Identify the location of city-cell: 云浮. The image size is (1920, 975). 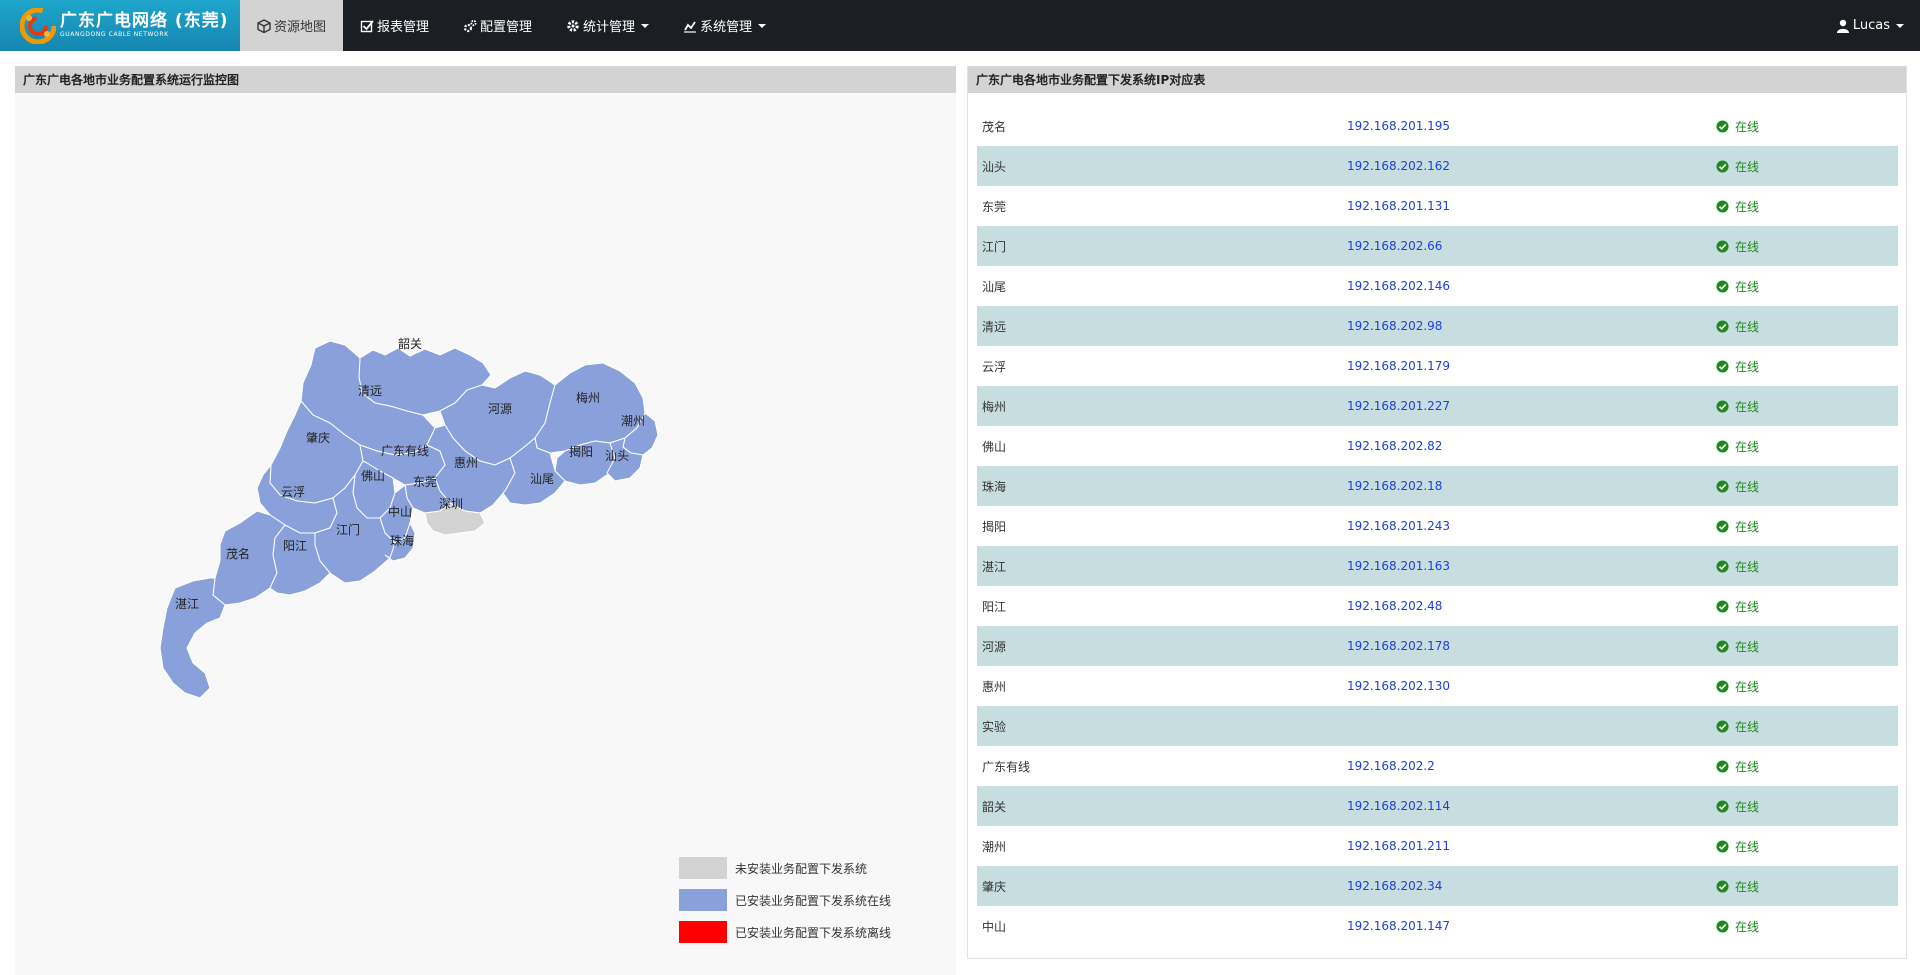
(994, 366).